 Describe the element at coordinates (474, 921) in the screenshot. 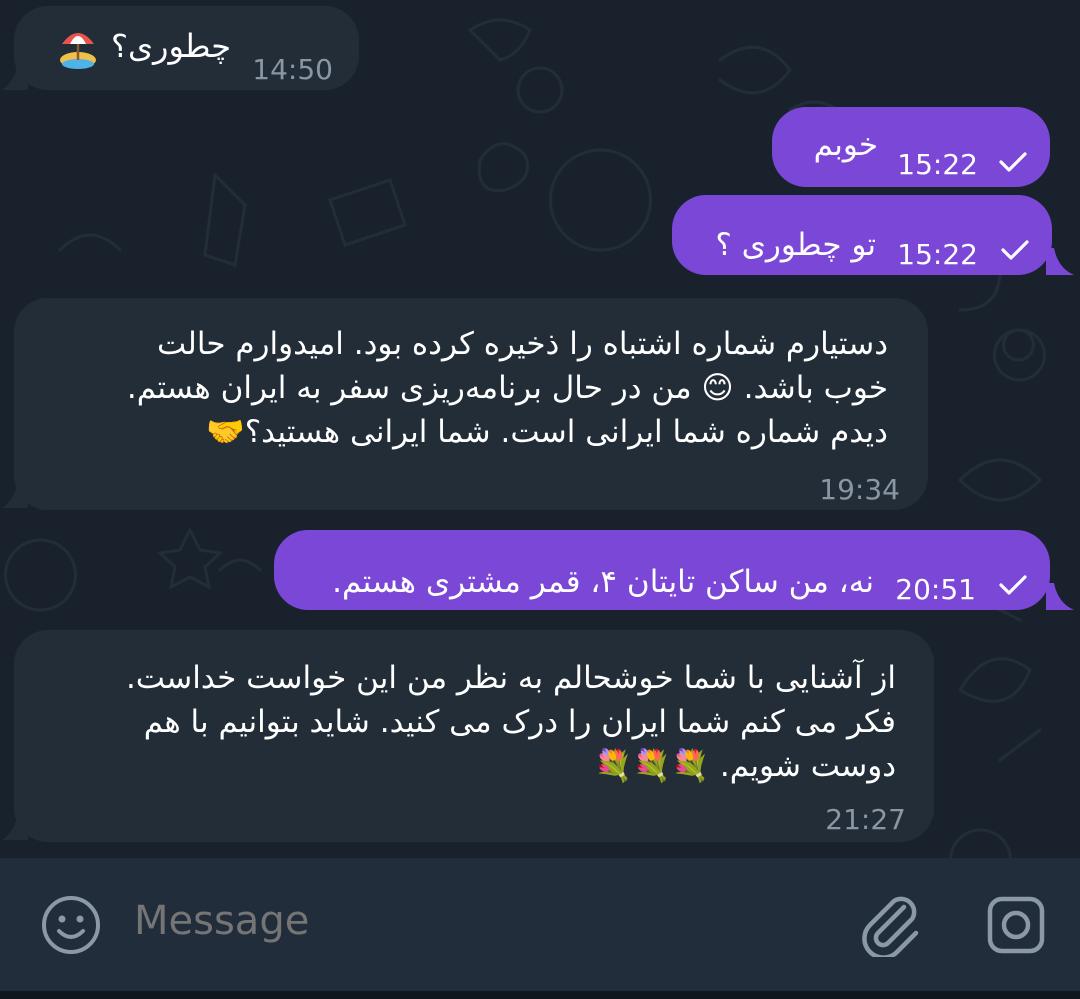

I see `message-input` at that location.